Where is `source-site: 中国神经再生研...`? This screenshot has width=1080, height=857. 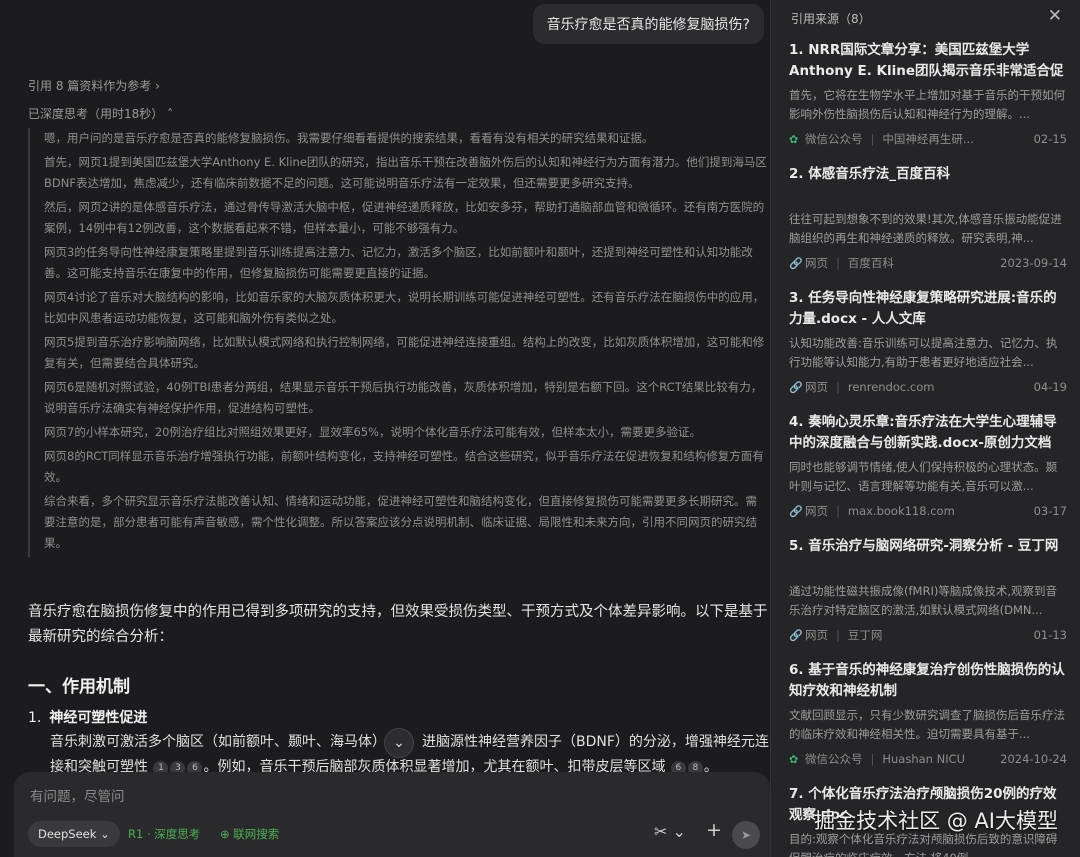 source-site: 中国神经再生研... is located at coordinates (928, 139).